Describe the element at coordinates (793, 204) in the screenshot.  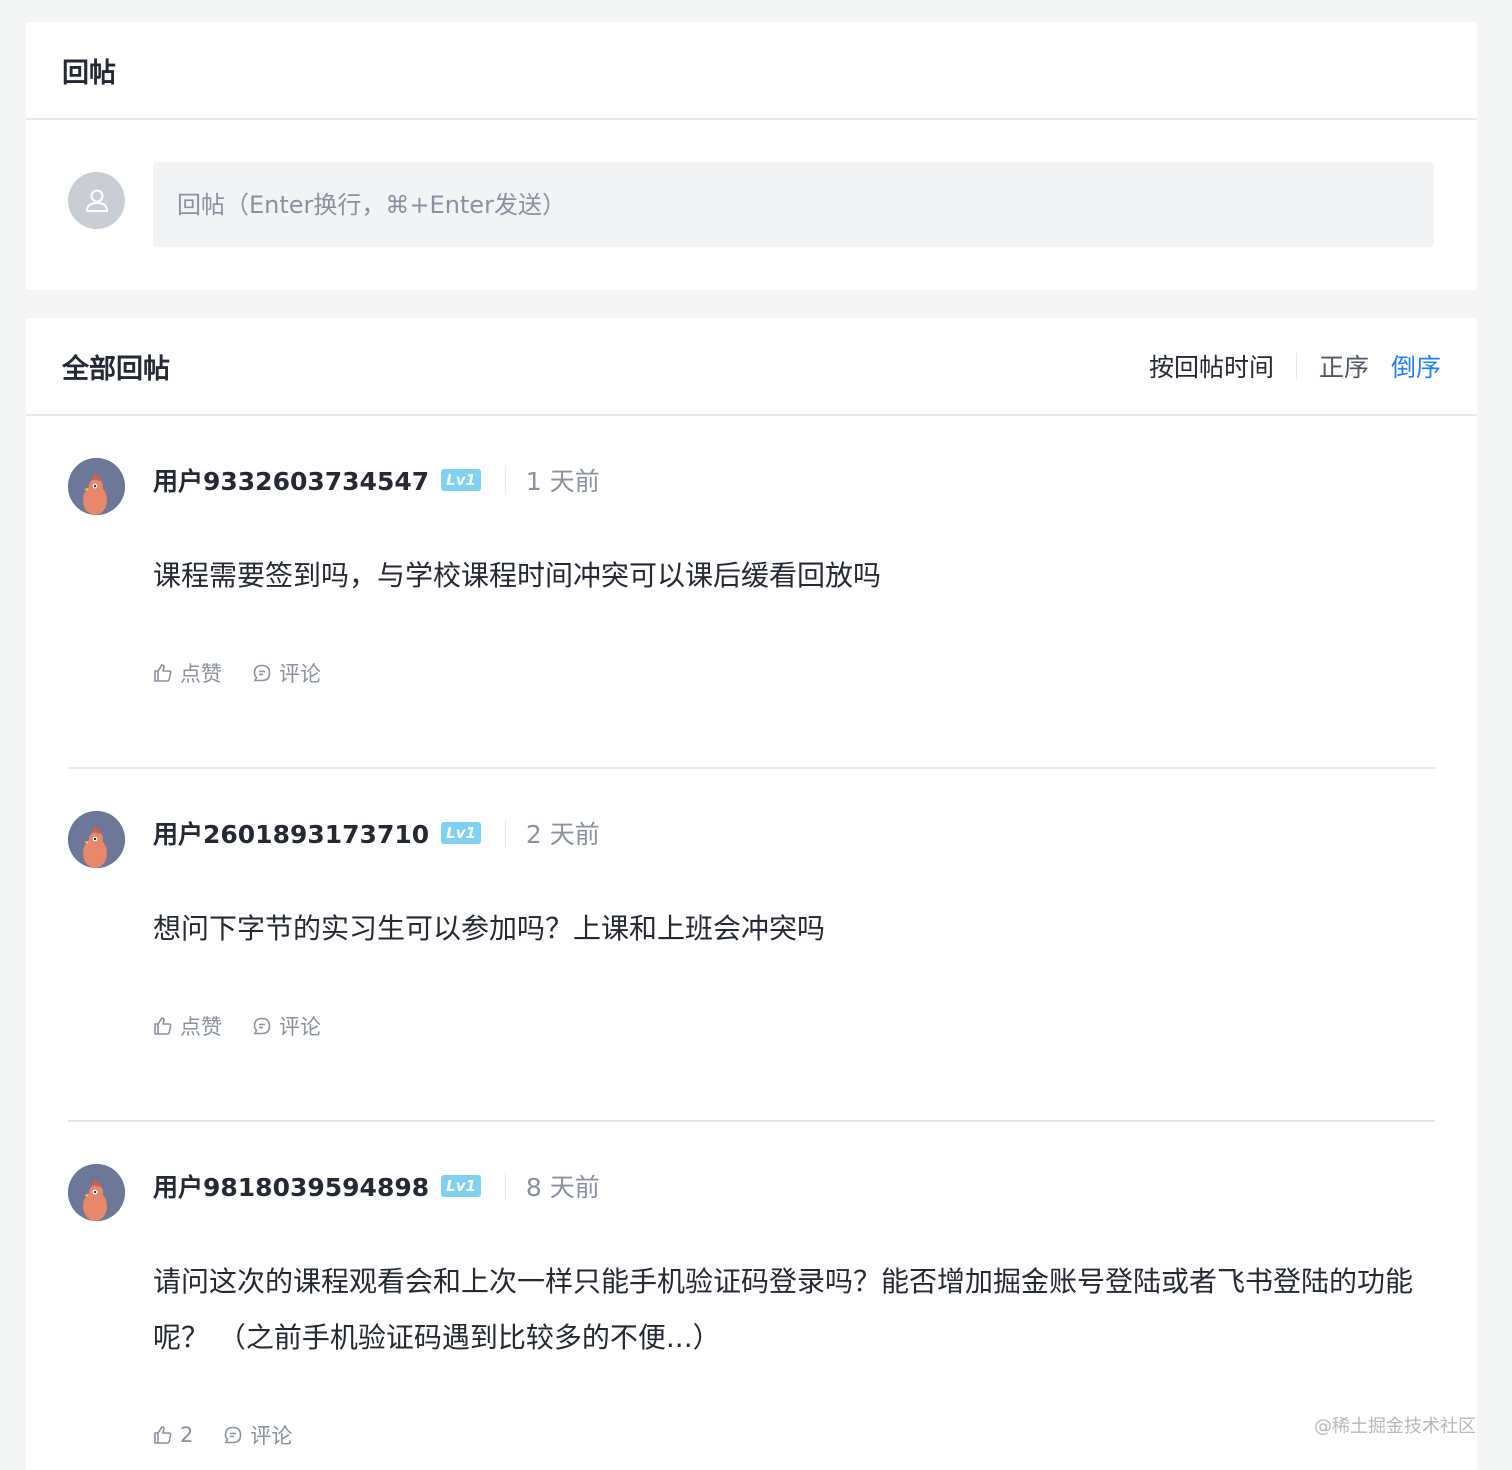
I see `reply-input` at that location.